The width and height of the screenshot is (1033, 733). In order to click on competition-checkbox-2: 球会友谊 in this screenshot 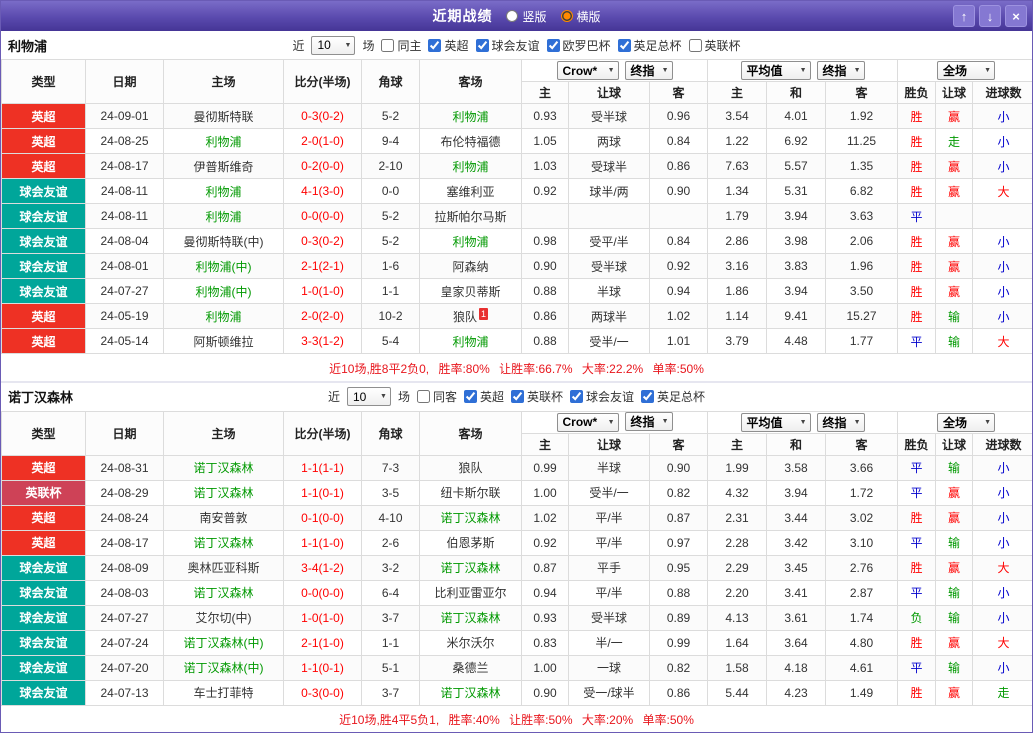, I will do `click(507, 45)`.